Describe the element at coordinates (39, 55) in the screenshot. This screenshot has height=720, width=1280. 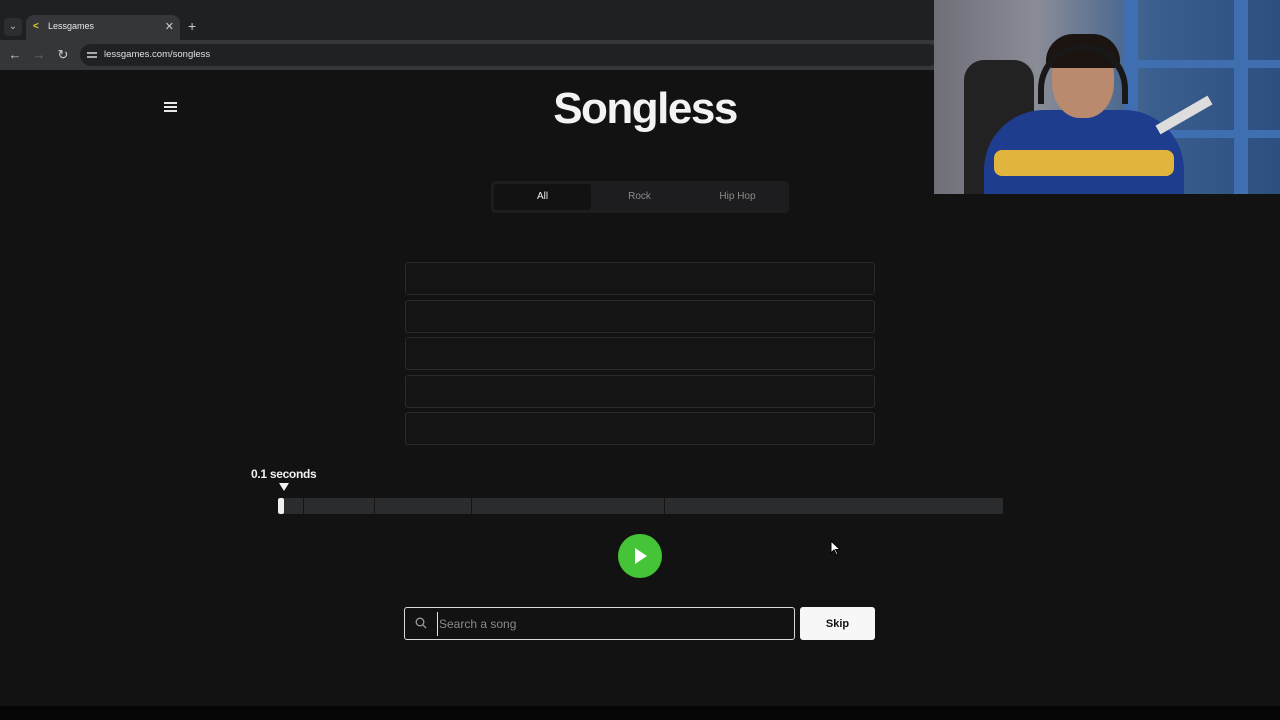
I see `forward-arrow-icon: →` at that location.